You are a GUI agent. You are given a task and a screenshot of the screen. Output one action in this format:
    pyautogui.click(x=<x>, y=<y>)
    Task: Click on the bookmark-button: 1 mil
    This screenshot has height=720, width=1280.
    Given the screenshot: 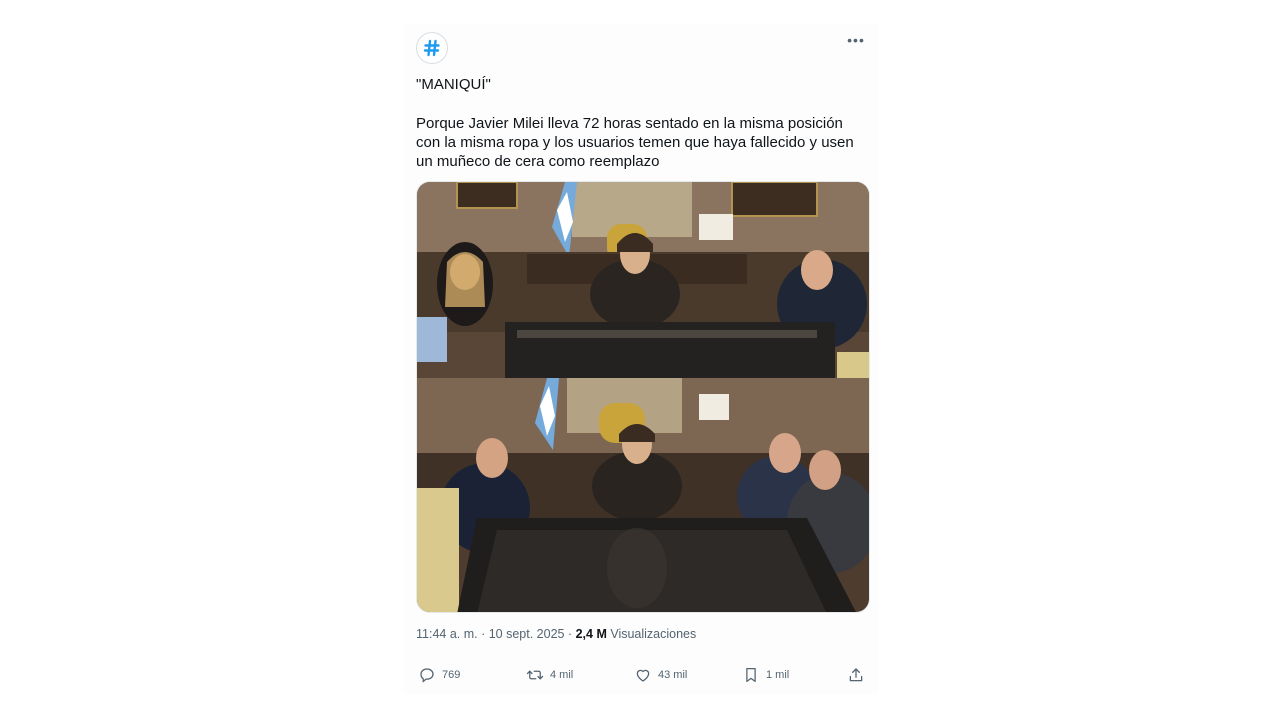 What is the action you would take?
    pyautogui.click(x=765, y=675)
    